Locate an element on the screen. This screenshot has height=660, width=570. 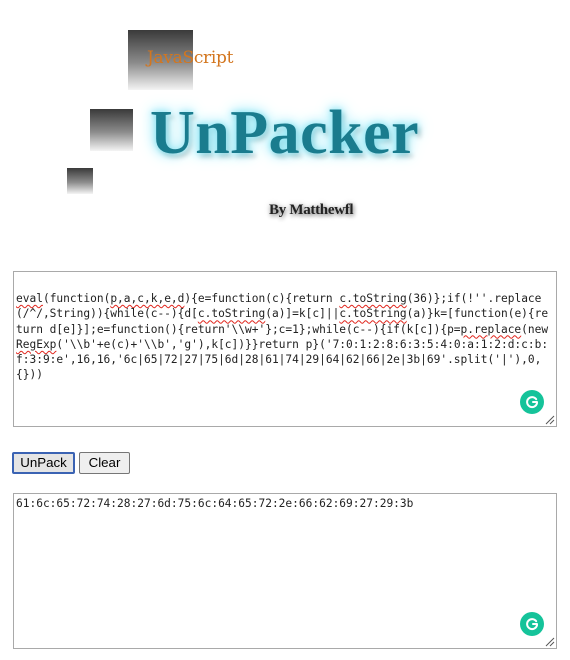
code-token: (function( is located at coordinates (76, 298).